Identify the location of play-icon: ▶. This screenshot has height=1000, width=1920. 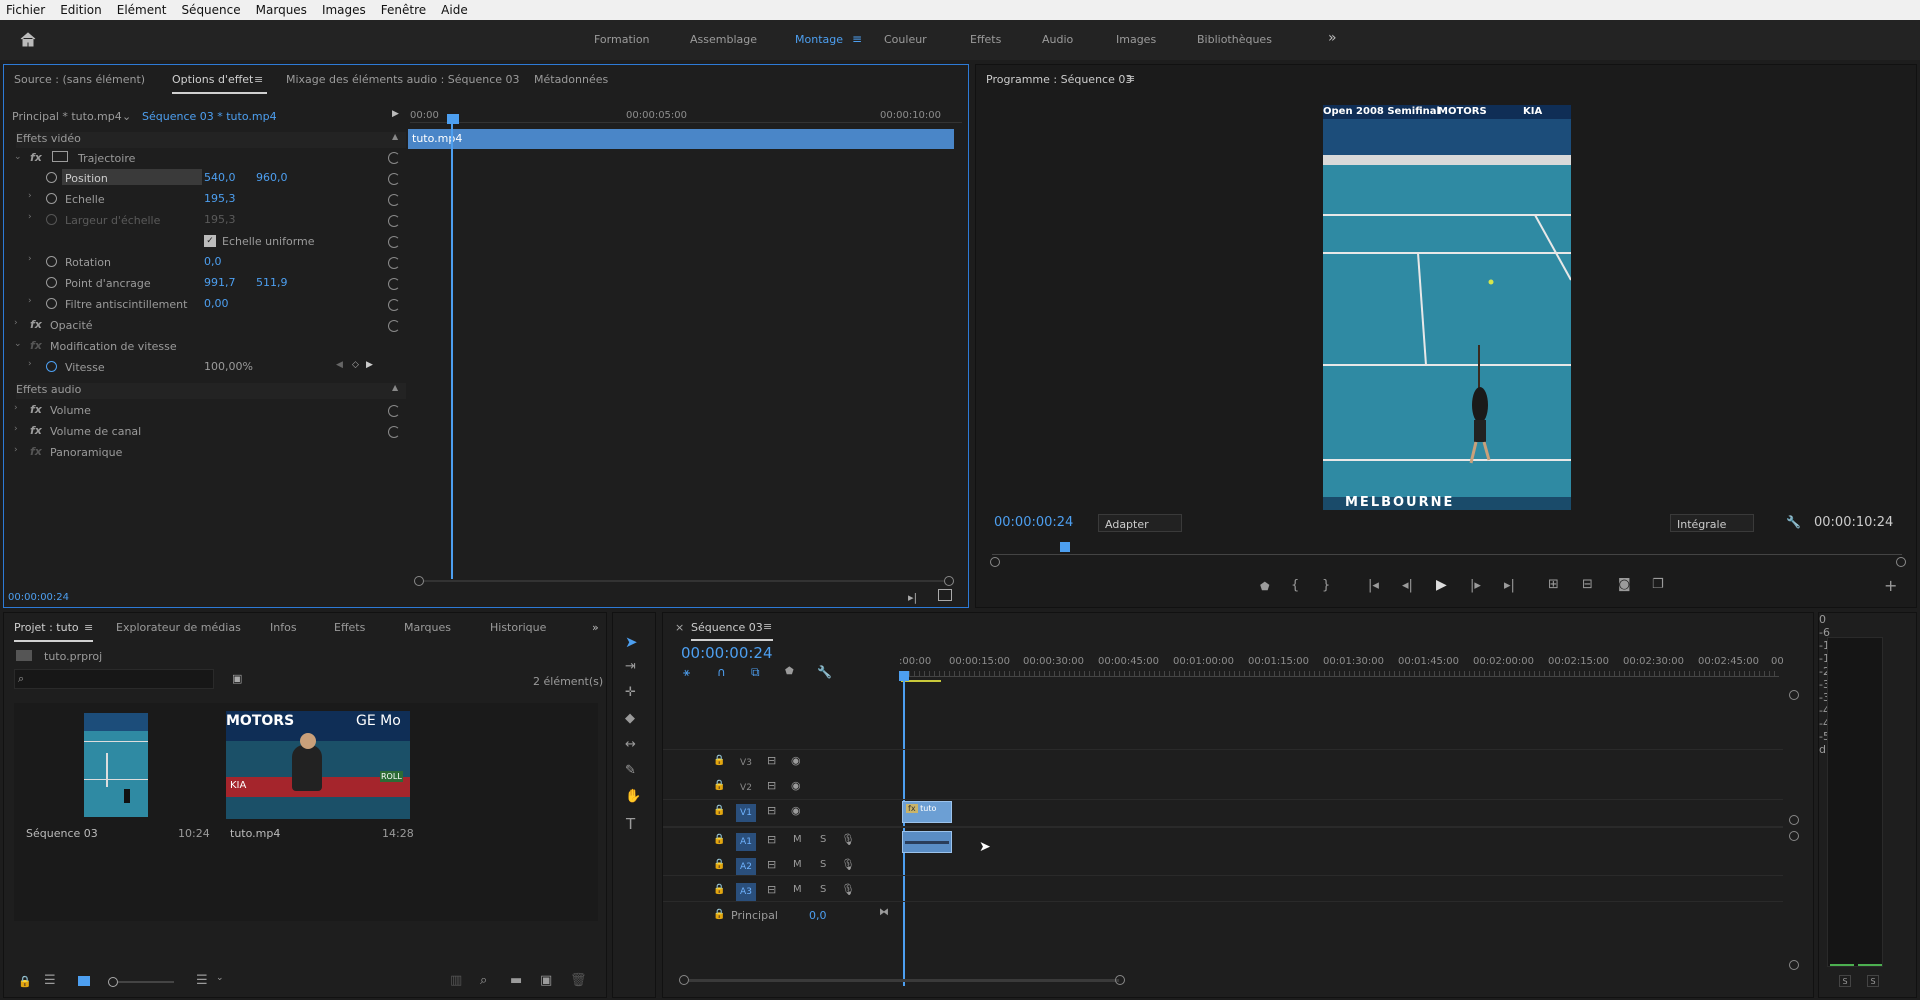
(1441, 585).